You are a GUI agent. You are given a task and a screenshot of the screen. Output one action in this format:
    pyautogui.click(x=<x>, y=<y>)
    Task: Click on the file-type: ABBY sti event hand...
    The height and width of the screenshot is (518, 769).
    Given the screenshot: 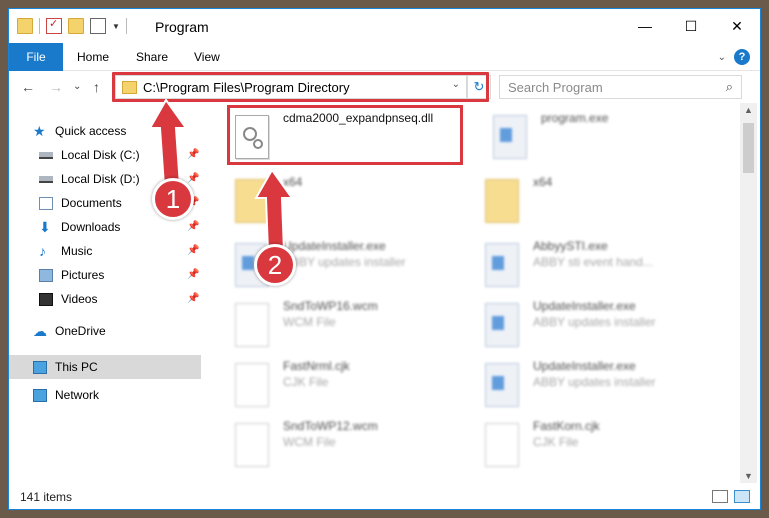 What is the action you would take?
    pyautogui.click(x=593, y=262)
    